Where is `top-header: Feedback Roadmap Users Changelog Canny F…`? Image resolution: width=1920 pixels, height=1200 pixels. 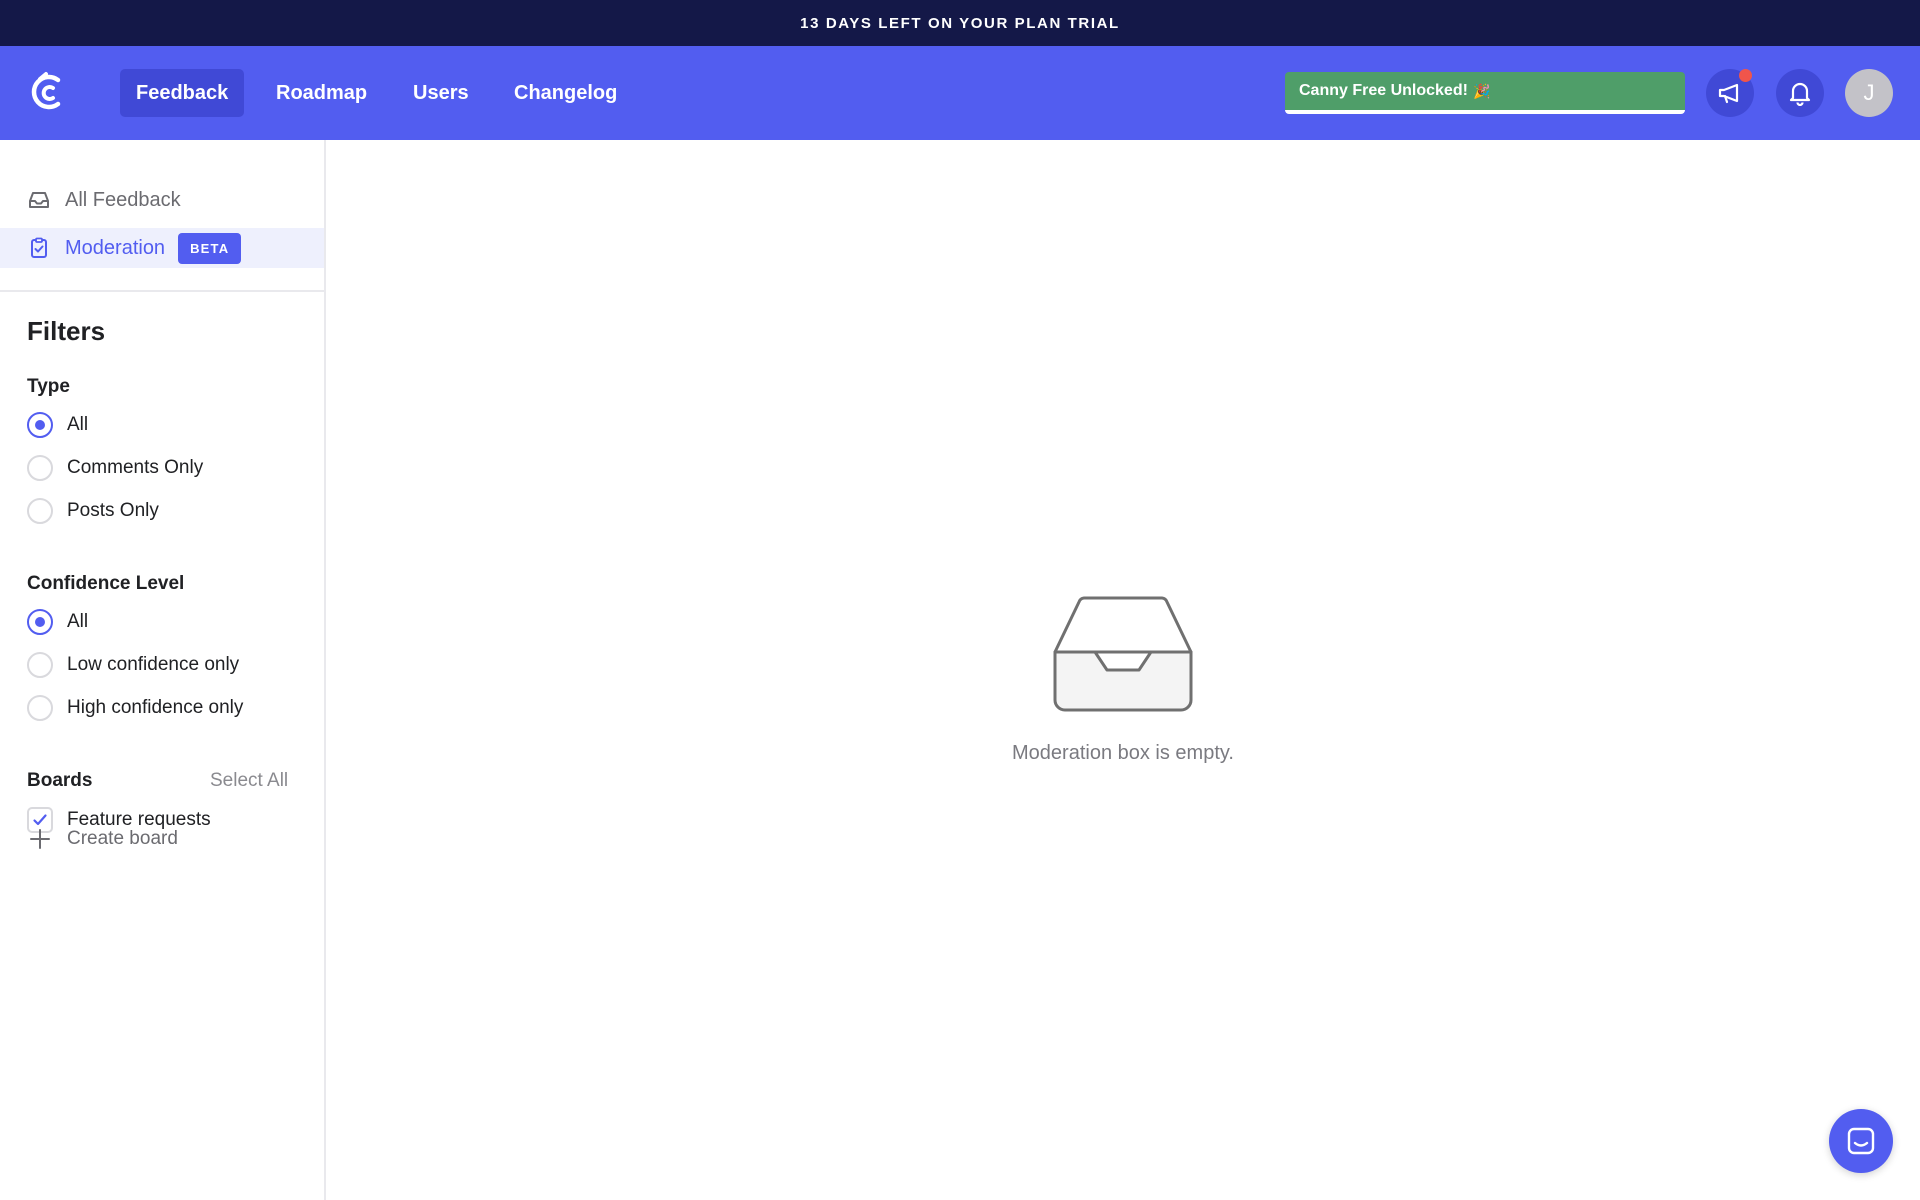 top-header: Feedback Roadmap Users Changelog Canny F… is located at coordinates (960, 93).